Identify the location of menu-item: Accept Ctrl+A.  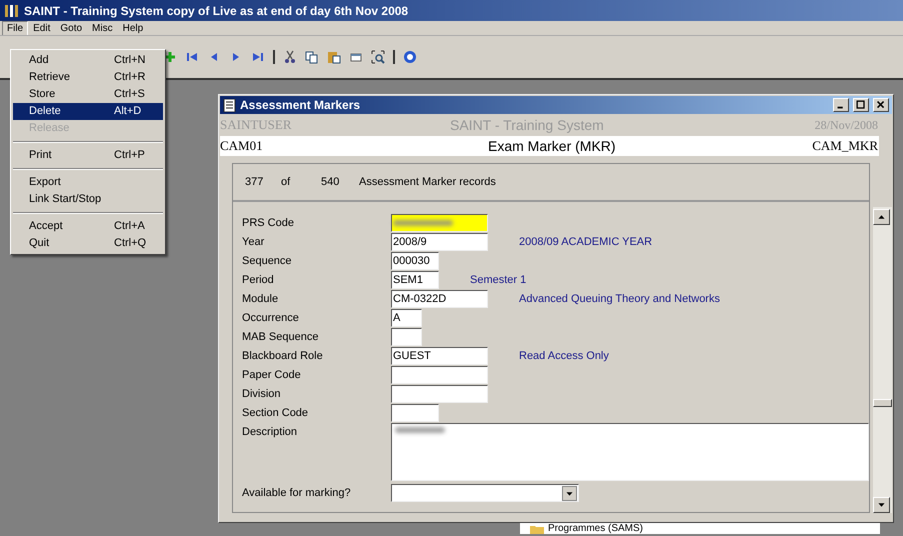
(88, 226).